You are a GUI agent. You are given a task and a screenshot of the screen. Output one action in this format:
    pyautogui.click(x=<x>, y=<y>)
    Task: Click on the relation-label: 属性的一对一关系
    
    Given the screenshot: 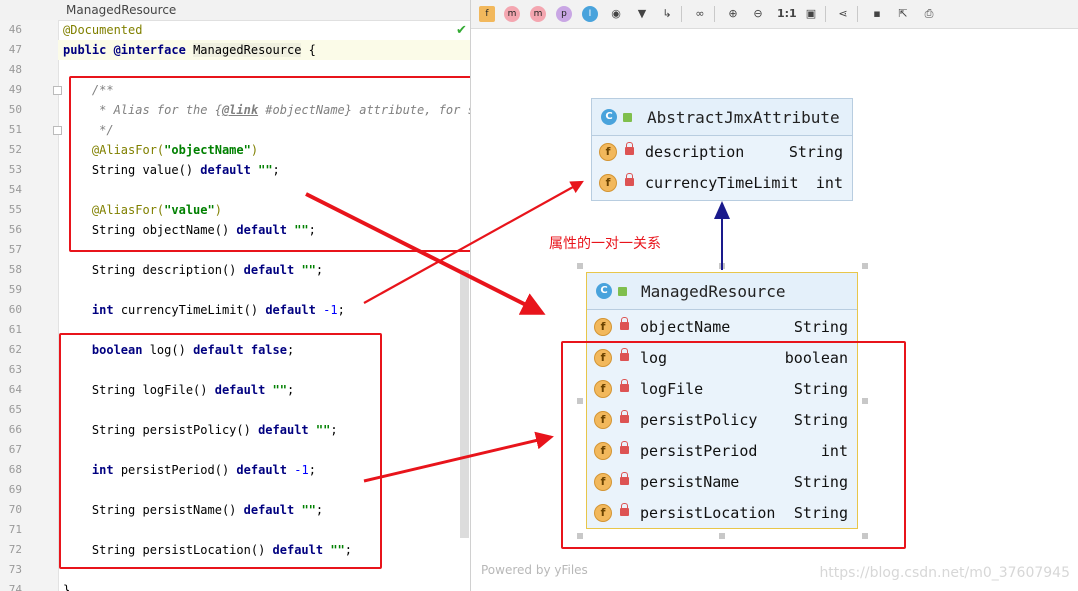 What is the action you would take?
    pyautogui.click(x=605, y=244)
    